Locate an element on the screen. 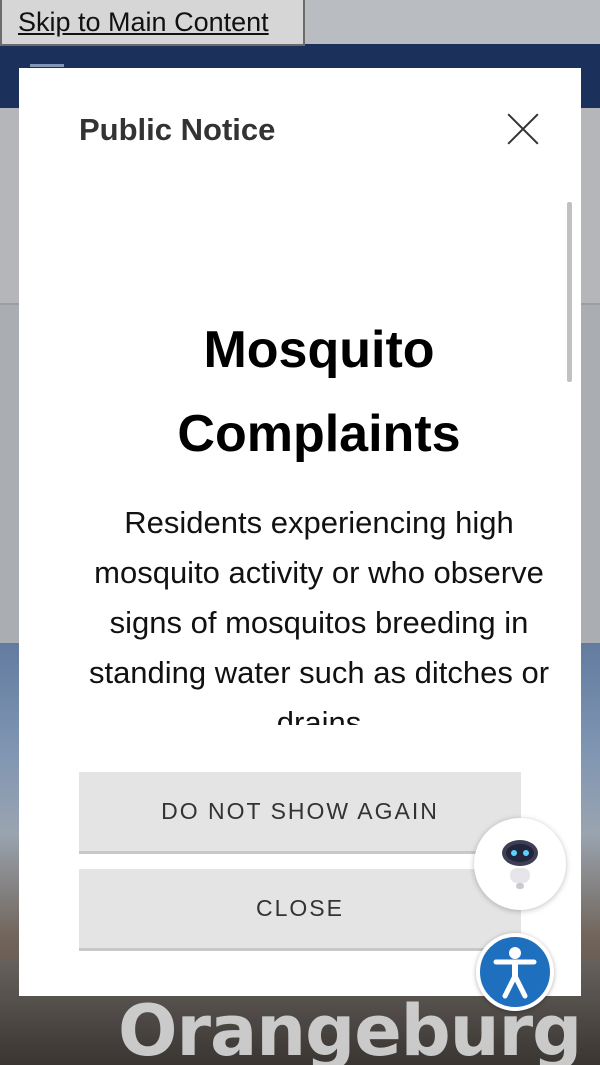 This screenshot has width=600, height=1065. modal-title: Public Notice is located at coordinates (177, 129).